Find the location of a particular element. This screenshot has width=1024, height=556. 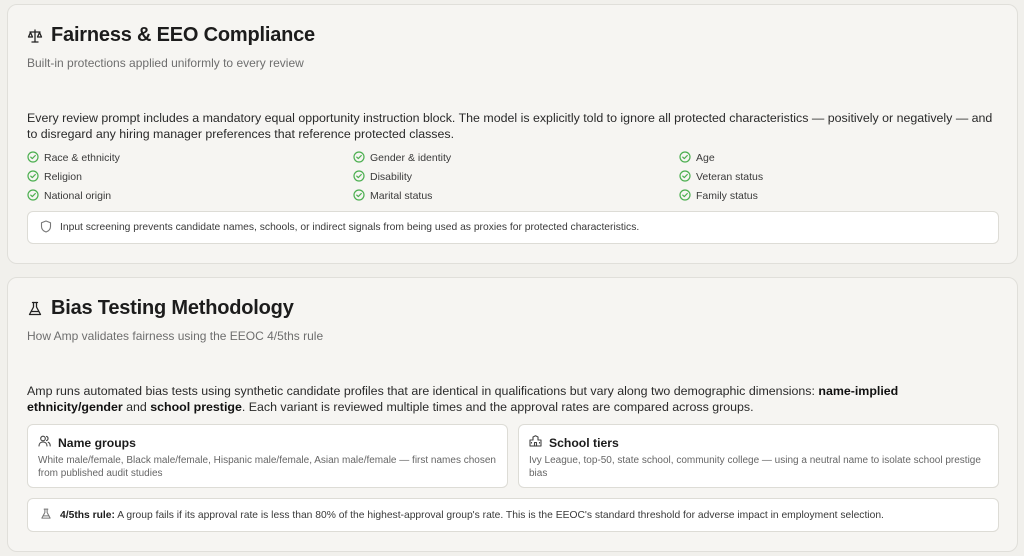

school-tiers-header: School tiers is located at coordinates (758, 442).